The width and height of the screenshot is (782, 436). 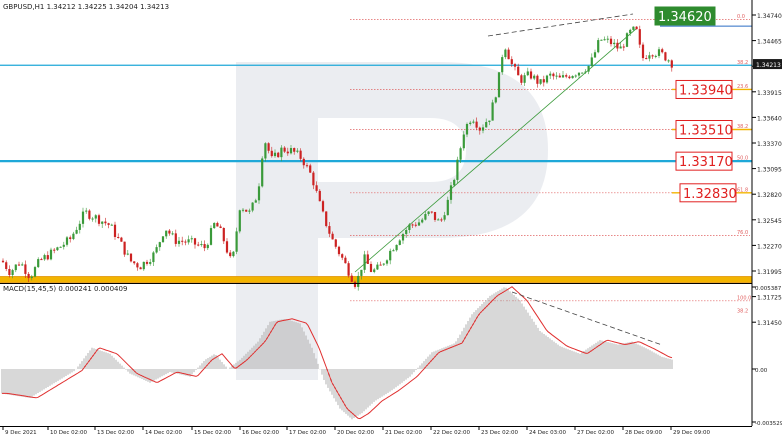 What do you see at coordinates (769, 42) in the screenshot?
I see `price-tick-label: 1.34465` at bounding box center [769, 42].